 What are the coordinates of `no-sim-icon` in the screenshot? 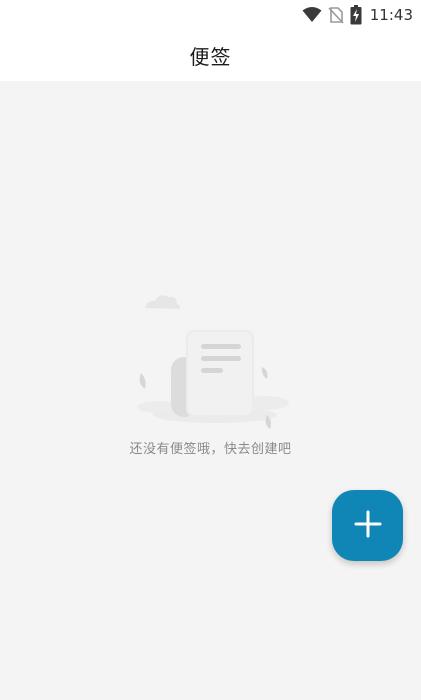 It's located at (336, 15).